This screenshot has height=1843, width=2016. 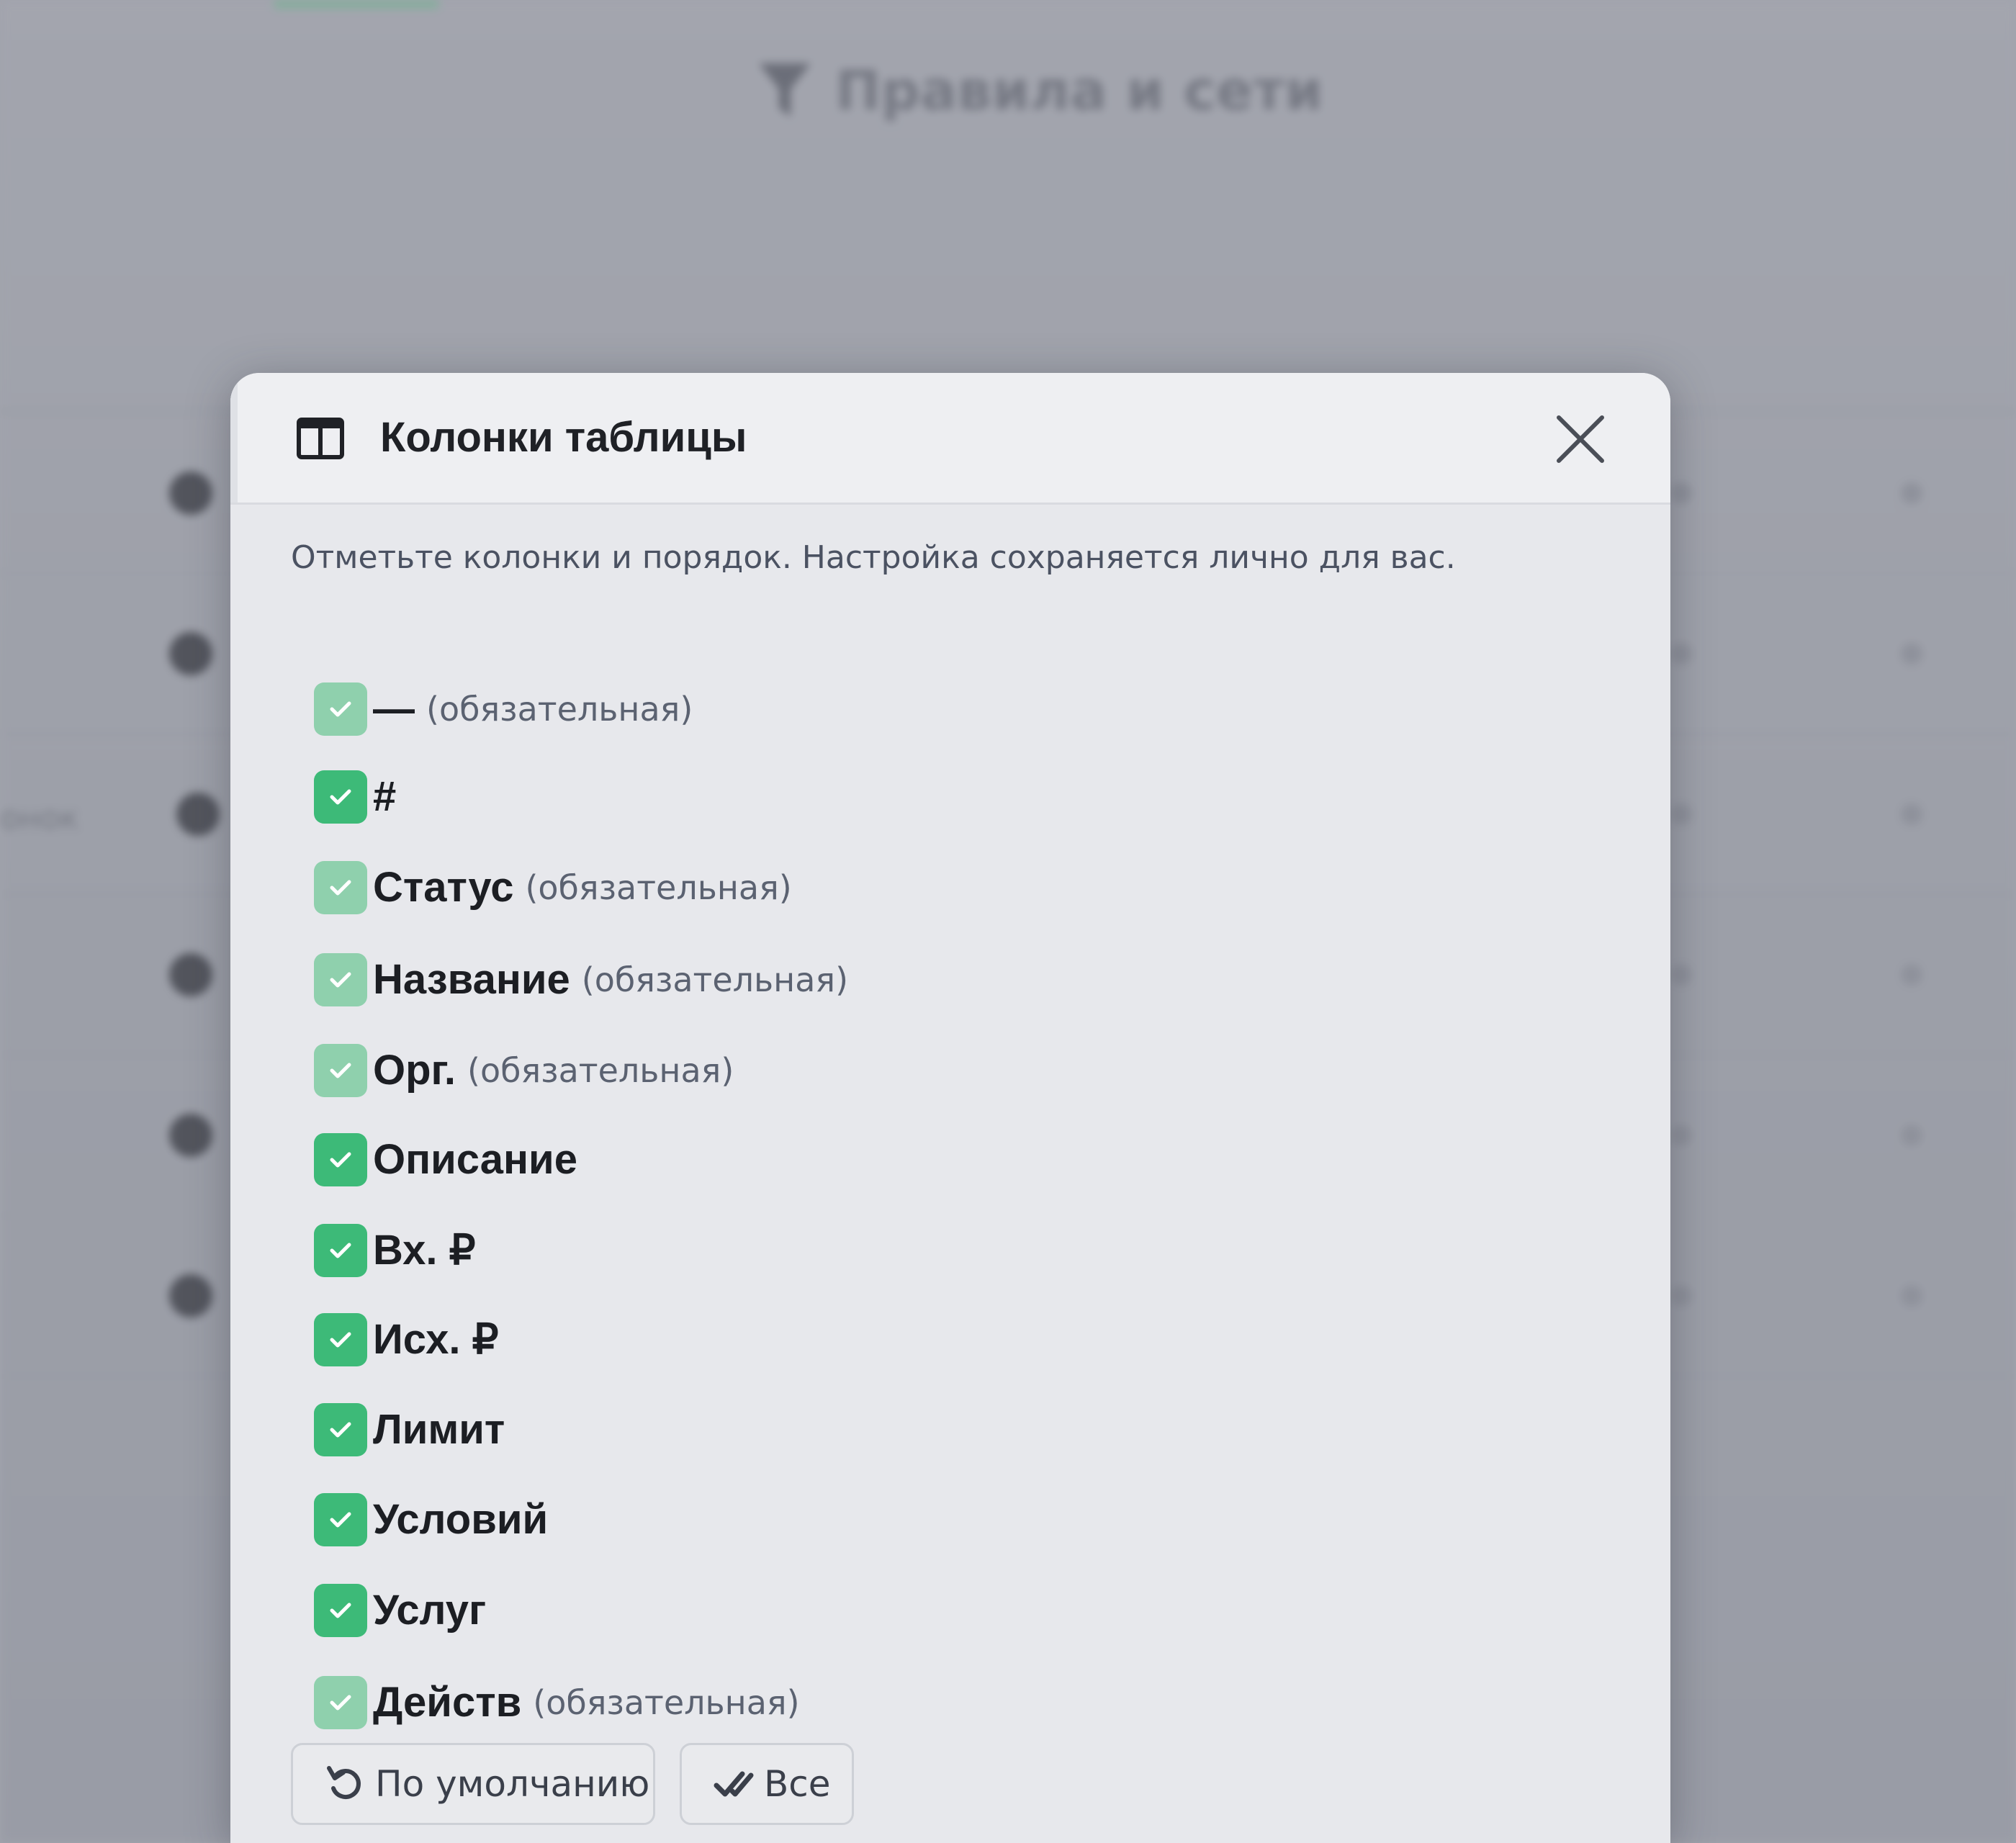 What do you see at coordinates (320, 438) in the screenshot?
I see `table-columns-icon` at bounding box center [320, 438].